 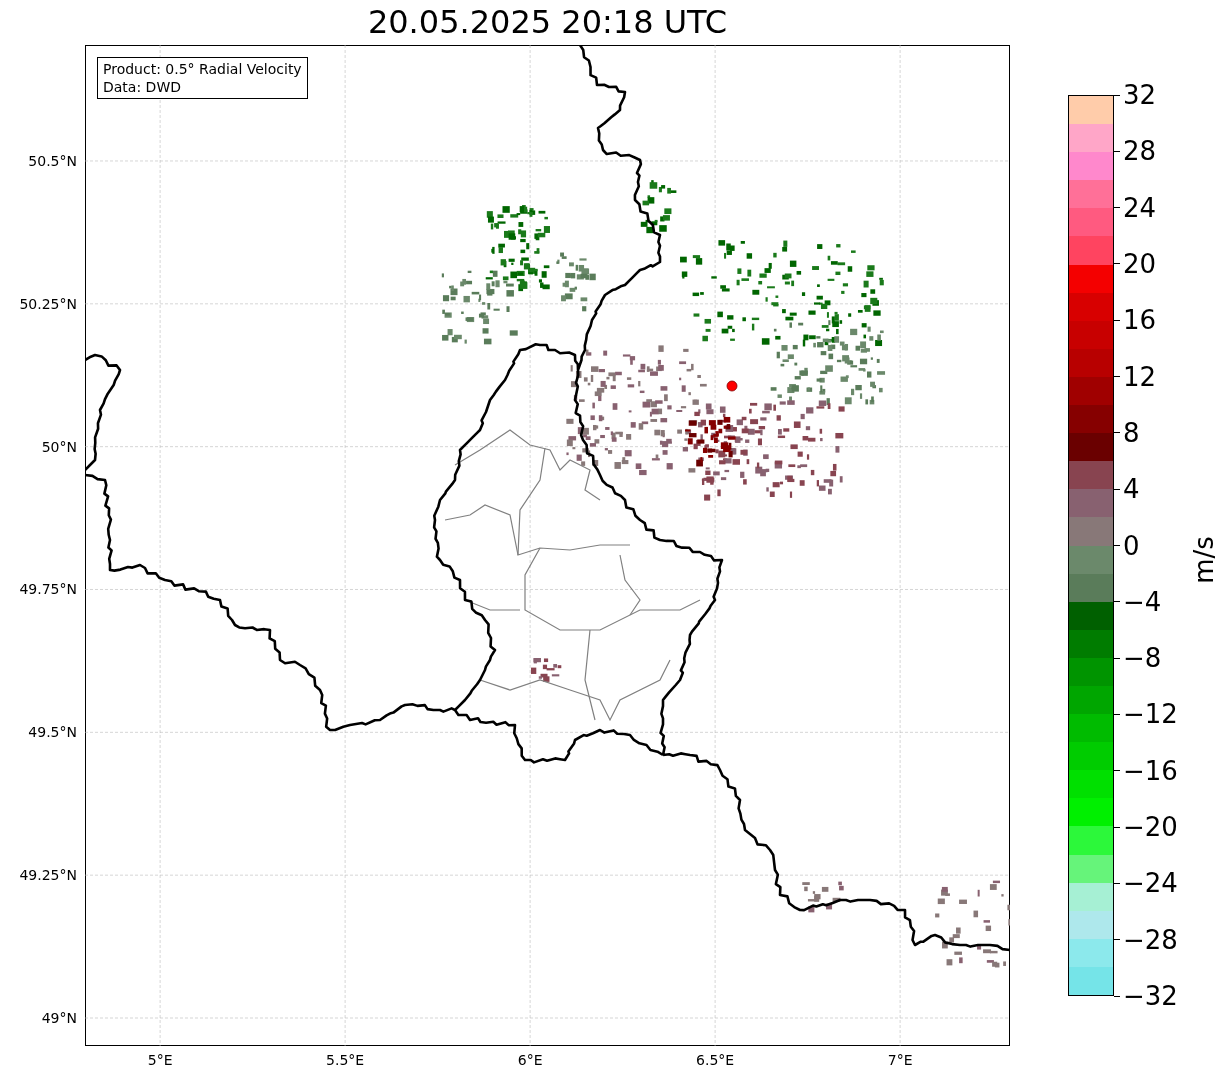 What do you see at coordinates (1150, 770) in the screenshot?
I see `colorbar-tick-label: −16` at bounding box center [1150, 770].